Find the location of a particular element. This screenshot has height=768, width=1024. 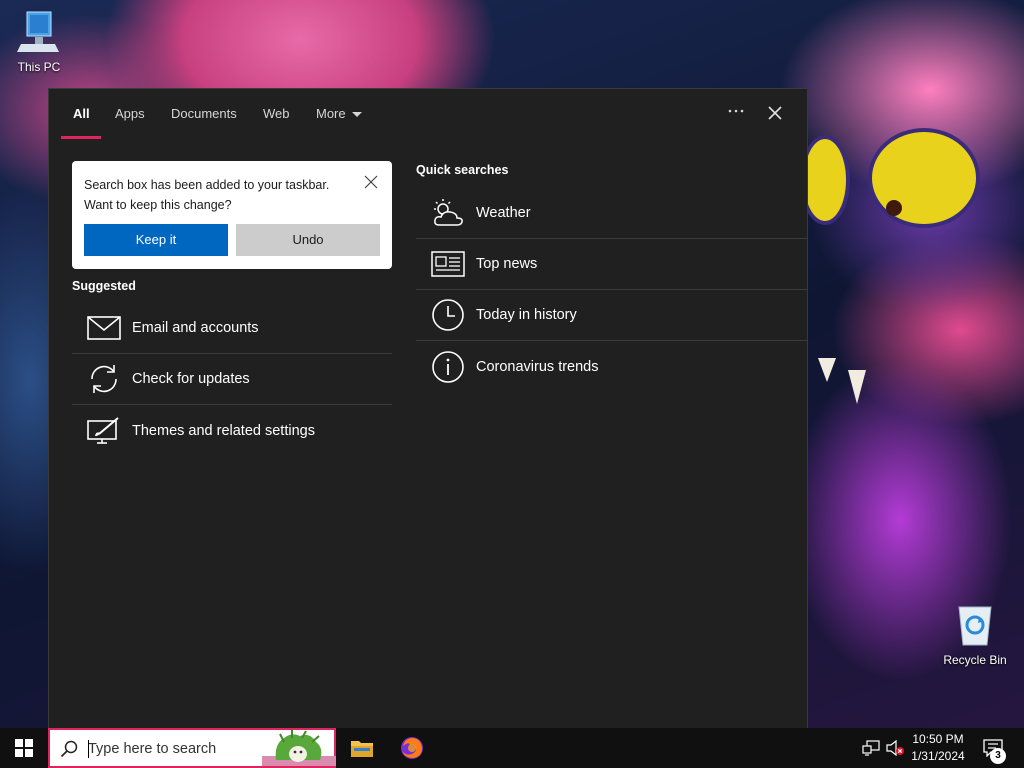

tab-more-label: More is located at coordinates (331, 113).